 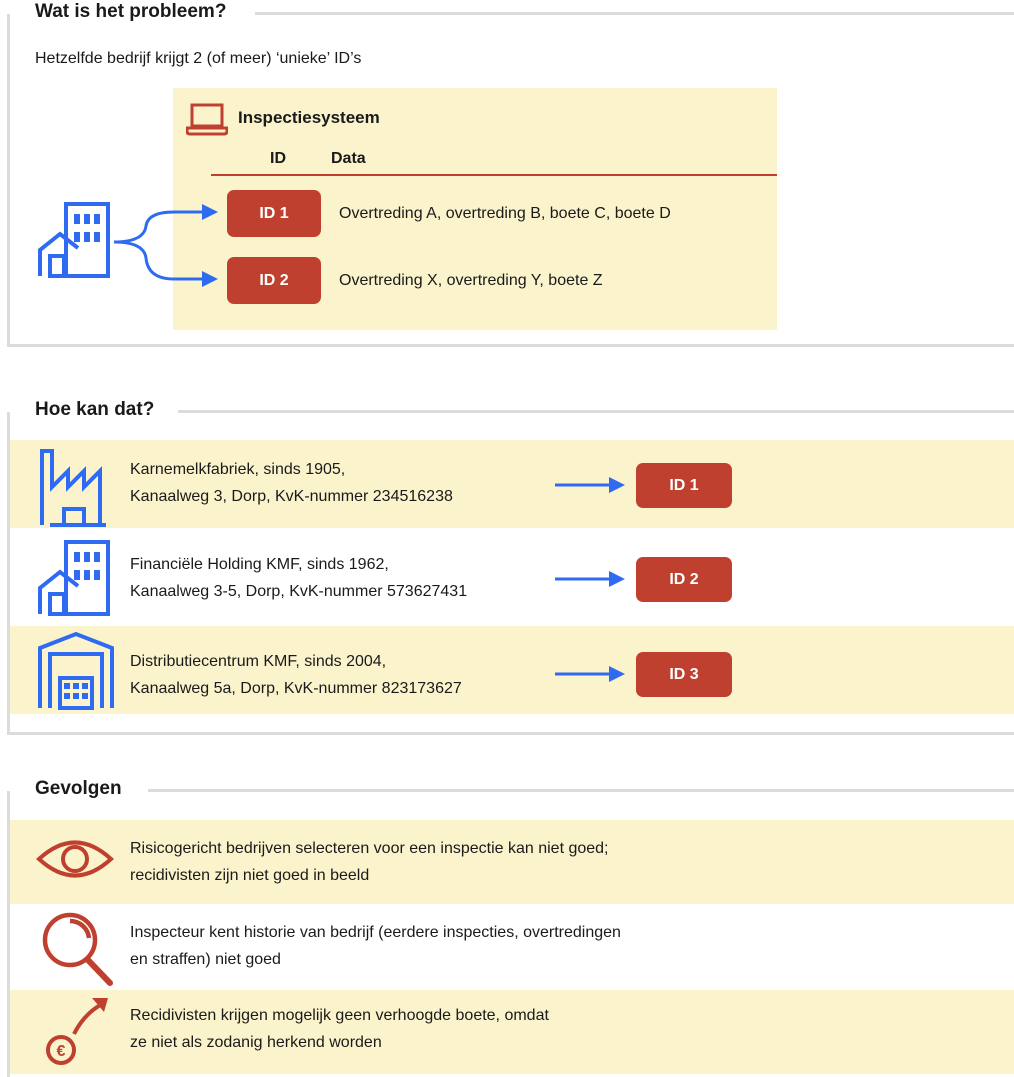 What do you see at coordinates (259, 564) in the screenshot?
I see `company-name-line: Financiële Holding KMF, sinds 1962,` at bounding box center [259, 564].